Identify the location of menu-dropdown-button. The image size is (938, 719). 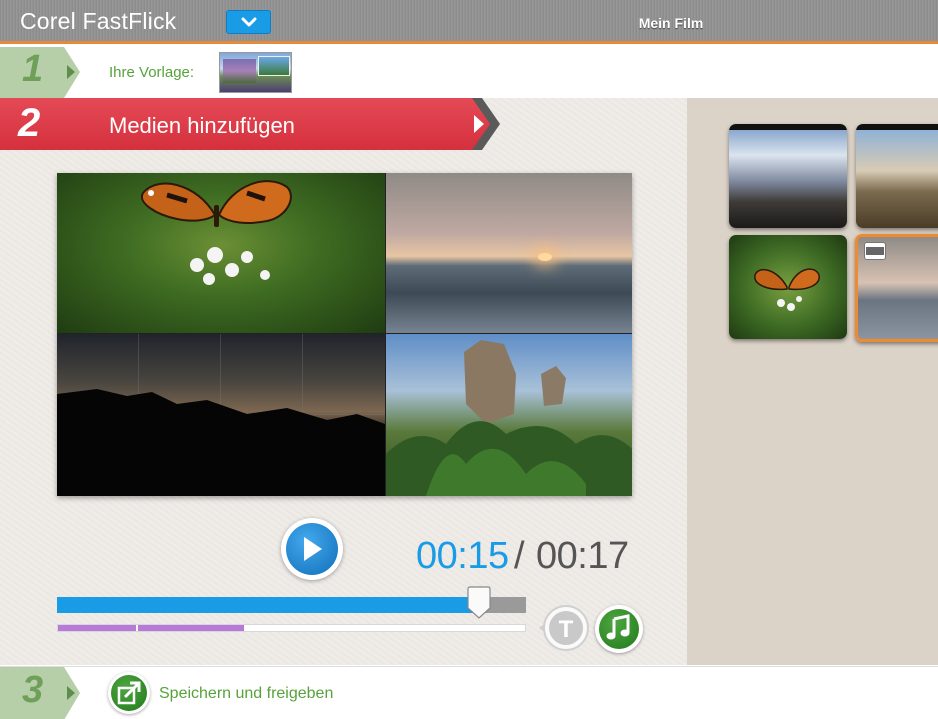
(248, 22).